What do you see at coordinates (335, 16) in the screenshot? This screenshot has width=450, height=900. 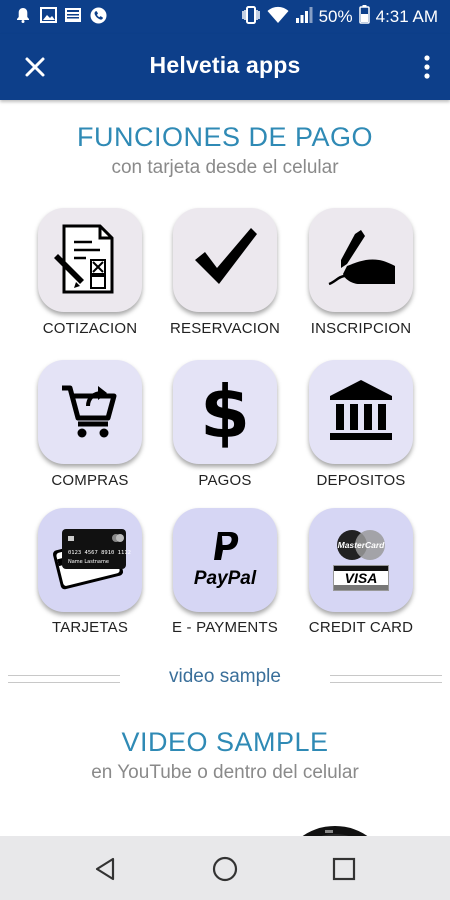 I see `battery-percent: 50%` at bounding box center [335, 16].